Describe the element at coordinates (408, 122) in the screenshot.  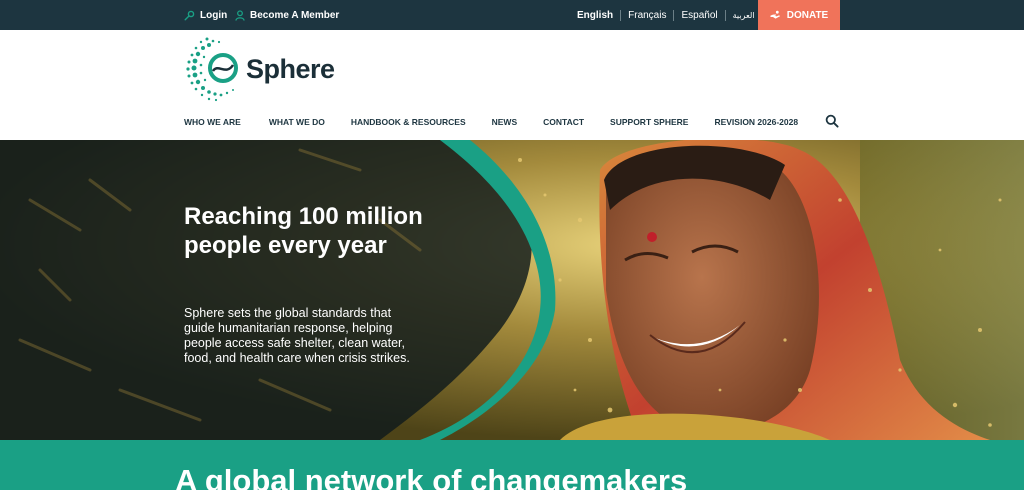
I see `nav-handbook-resources: HANDBOOK & RESOURCES` at that location.